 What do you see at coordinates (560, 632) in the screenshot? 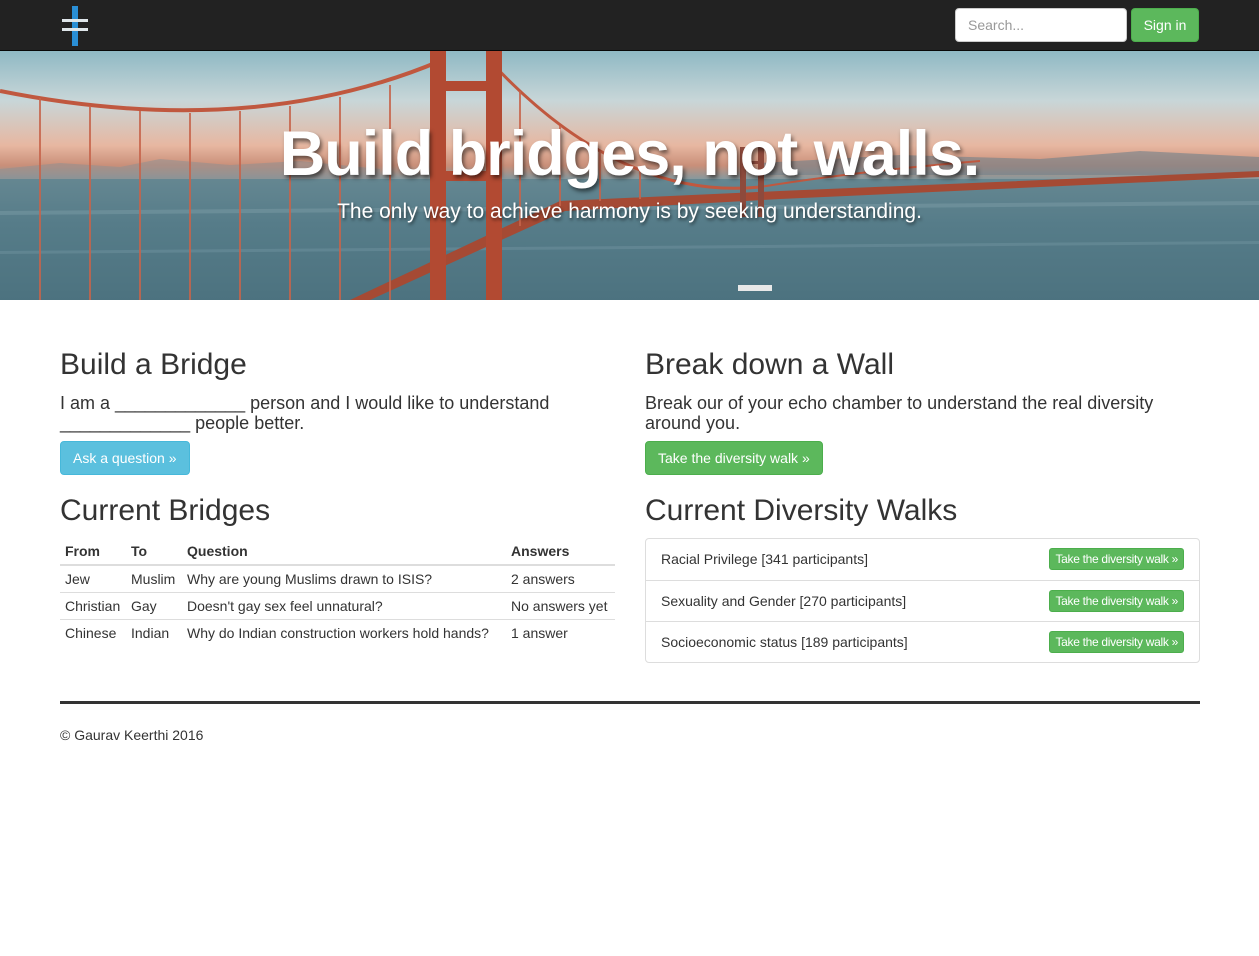
I see `cell-answers: 1 answer` at bounding box center [560, 632].